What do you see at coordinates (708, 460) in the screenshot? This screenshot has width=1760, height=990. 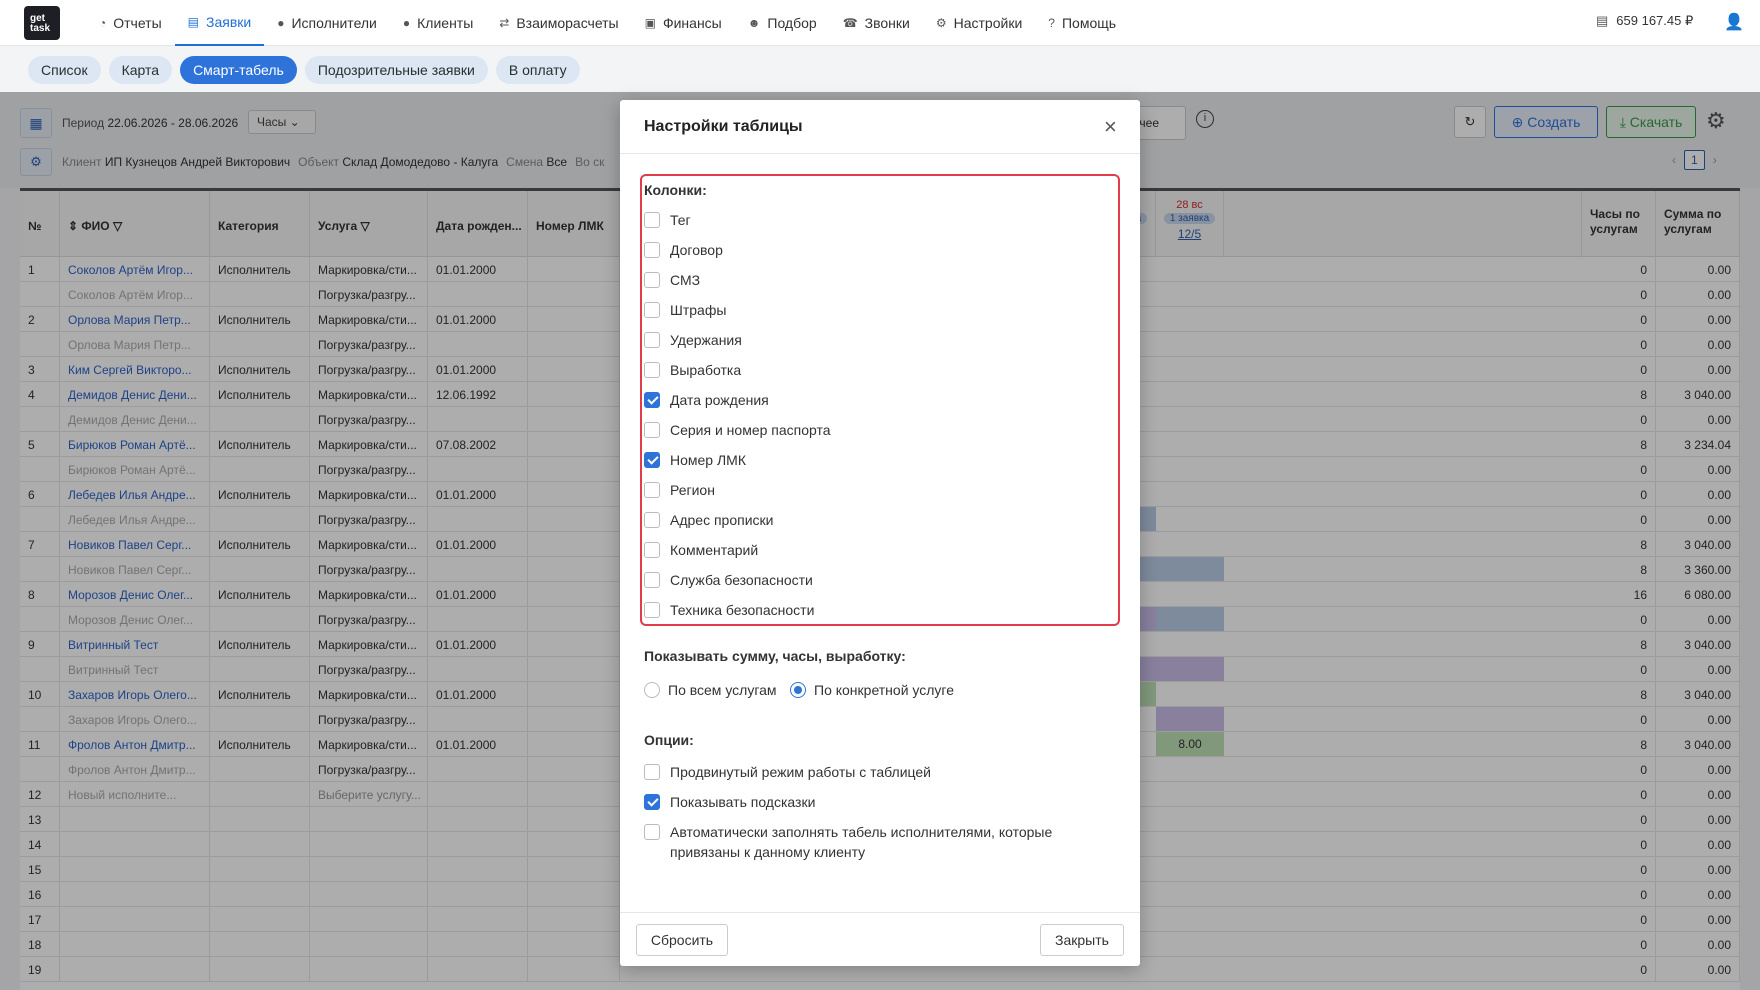 I see `column-option-label: Номер ЛМК` at bounding box center [708, 460].